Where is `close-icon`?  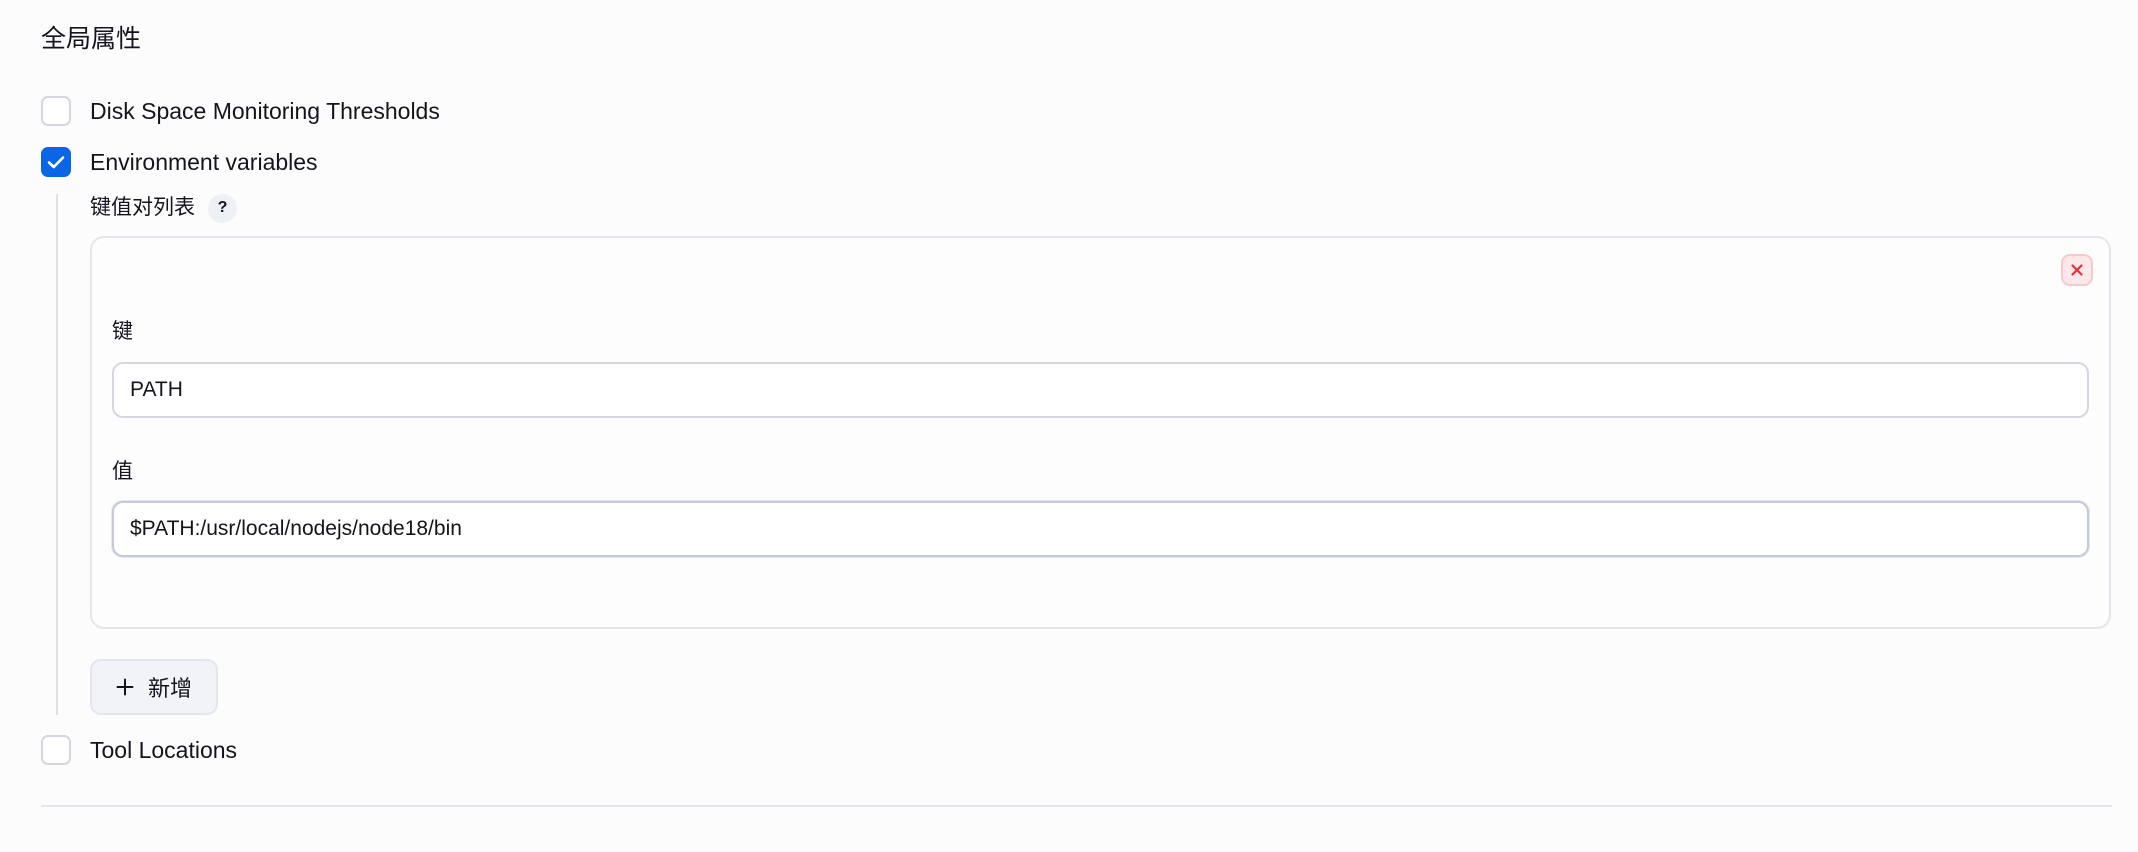
close-icon is located at coordinates (2077, 270).